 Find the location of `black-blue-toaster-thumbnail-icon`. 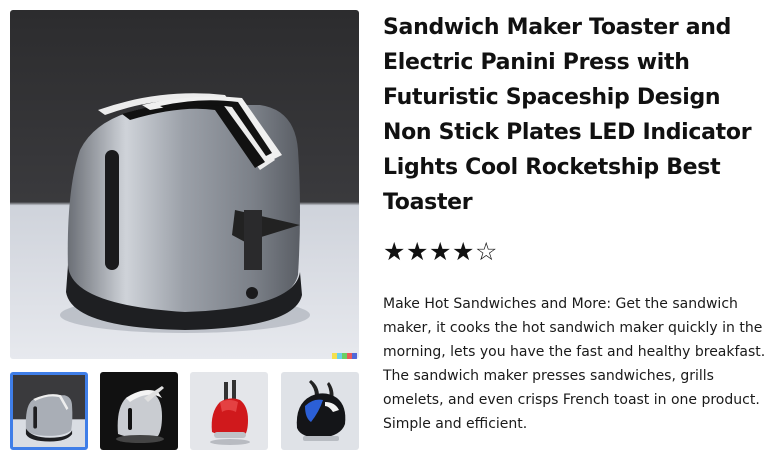

black-blue-toaster-thumbnail-icon is located at coordinates (320, 411).